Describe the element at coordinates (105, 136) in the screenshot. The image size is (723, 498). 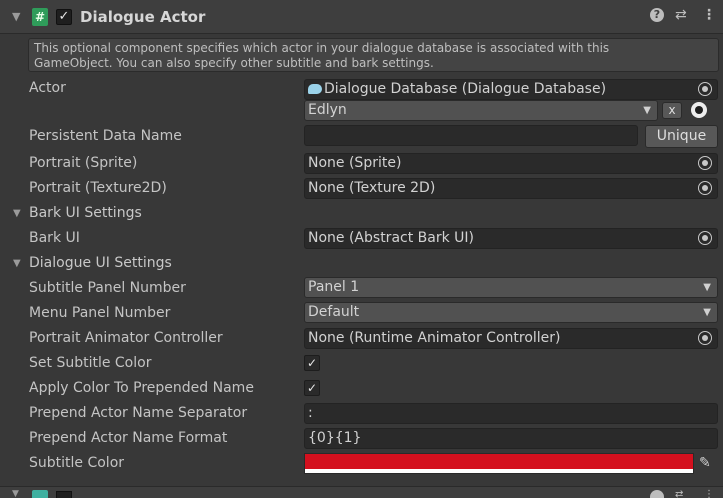
I see `persistent-data-name-label: Persistent Data Name` at that location.